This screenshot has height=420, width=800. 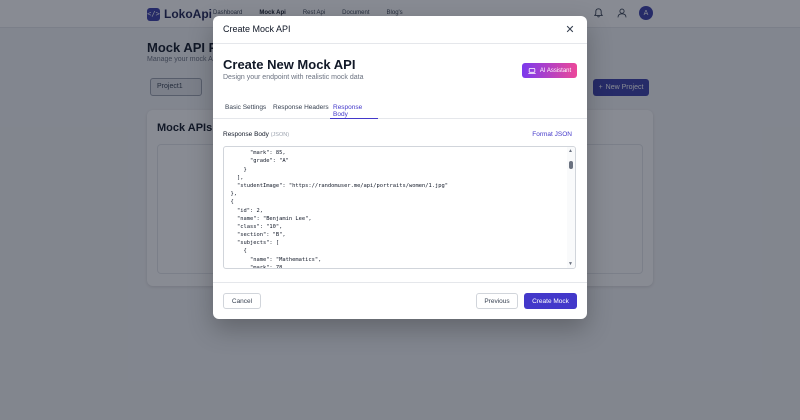 I want to click on scroll-down-icon: ▼, so click(x=570, y=264).